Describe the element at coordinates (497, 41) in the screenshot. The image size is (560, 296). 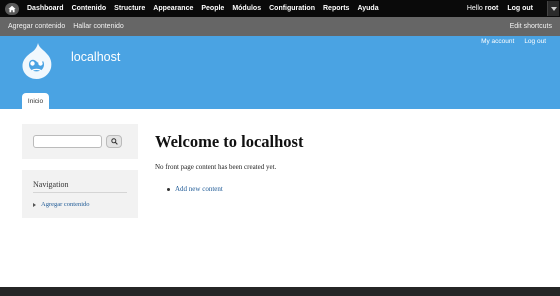
I see `my-account-link: My account` at that location.